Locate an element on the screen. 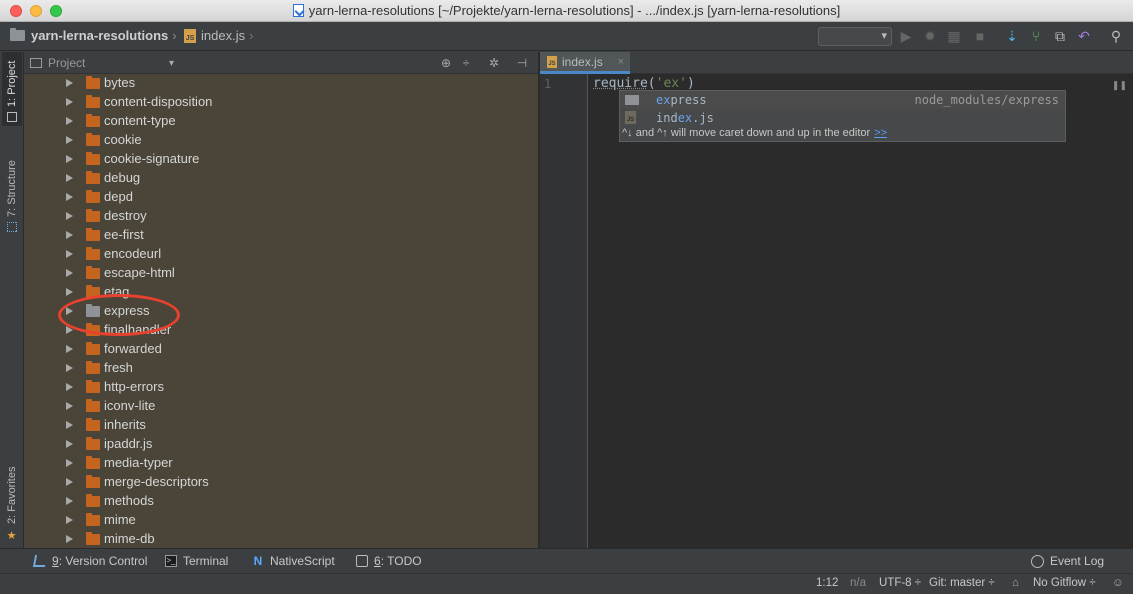 The width and height of the screenshot is (1133, 594). tab-version-control: 9: Version Control is located at coordinates (89, 561).